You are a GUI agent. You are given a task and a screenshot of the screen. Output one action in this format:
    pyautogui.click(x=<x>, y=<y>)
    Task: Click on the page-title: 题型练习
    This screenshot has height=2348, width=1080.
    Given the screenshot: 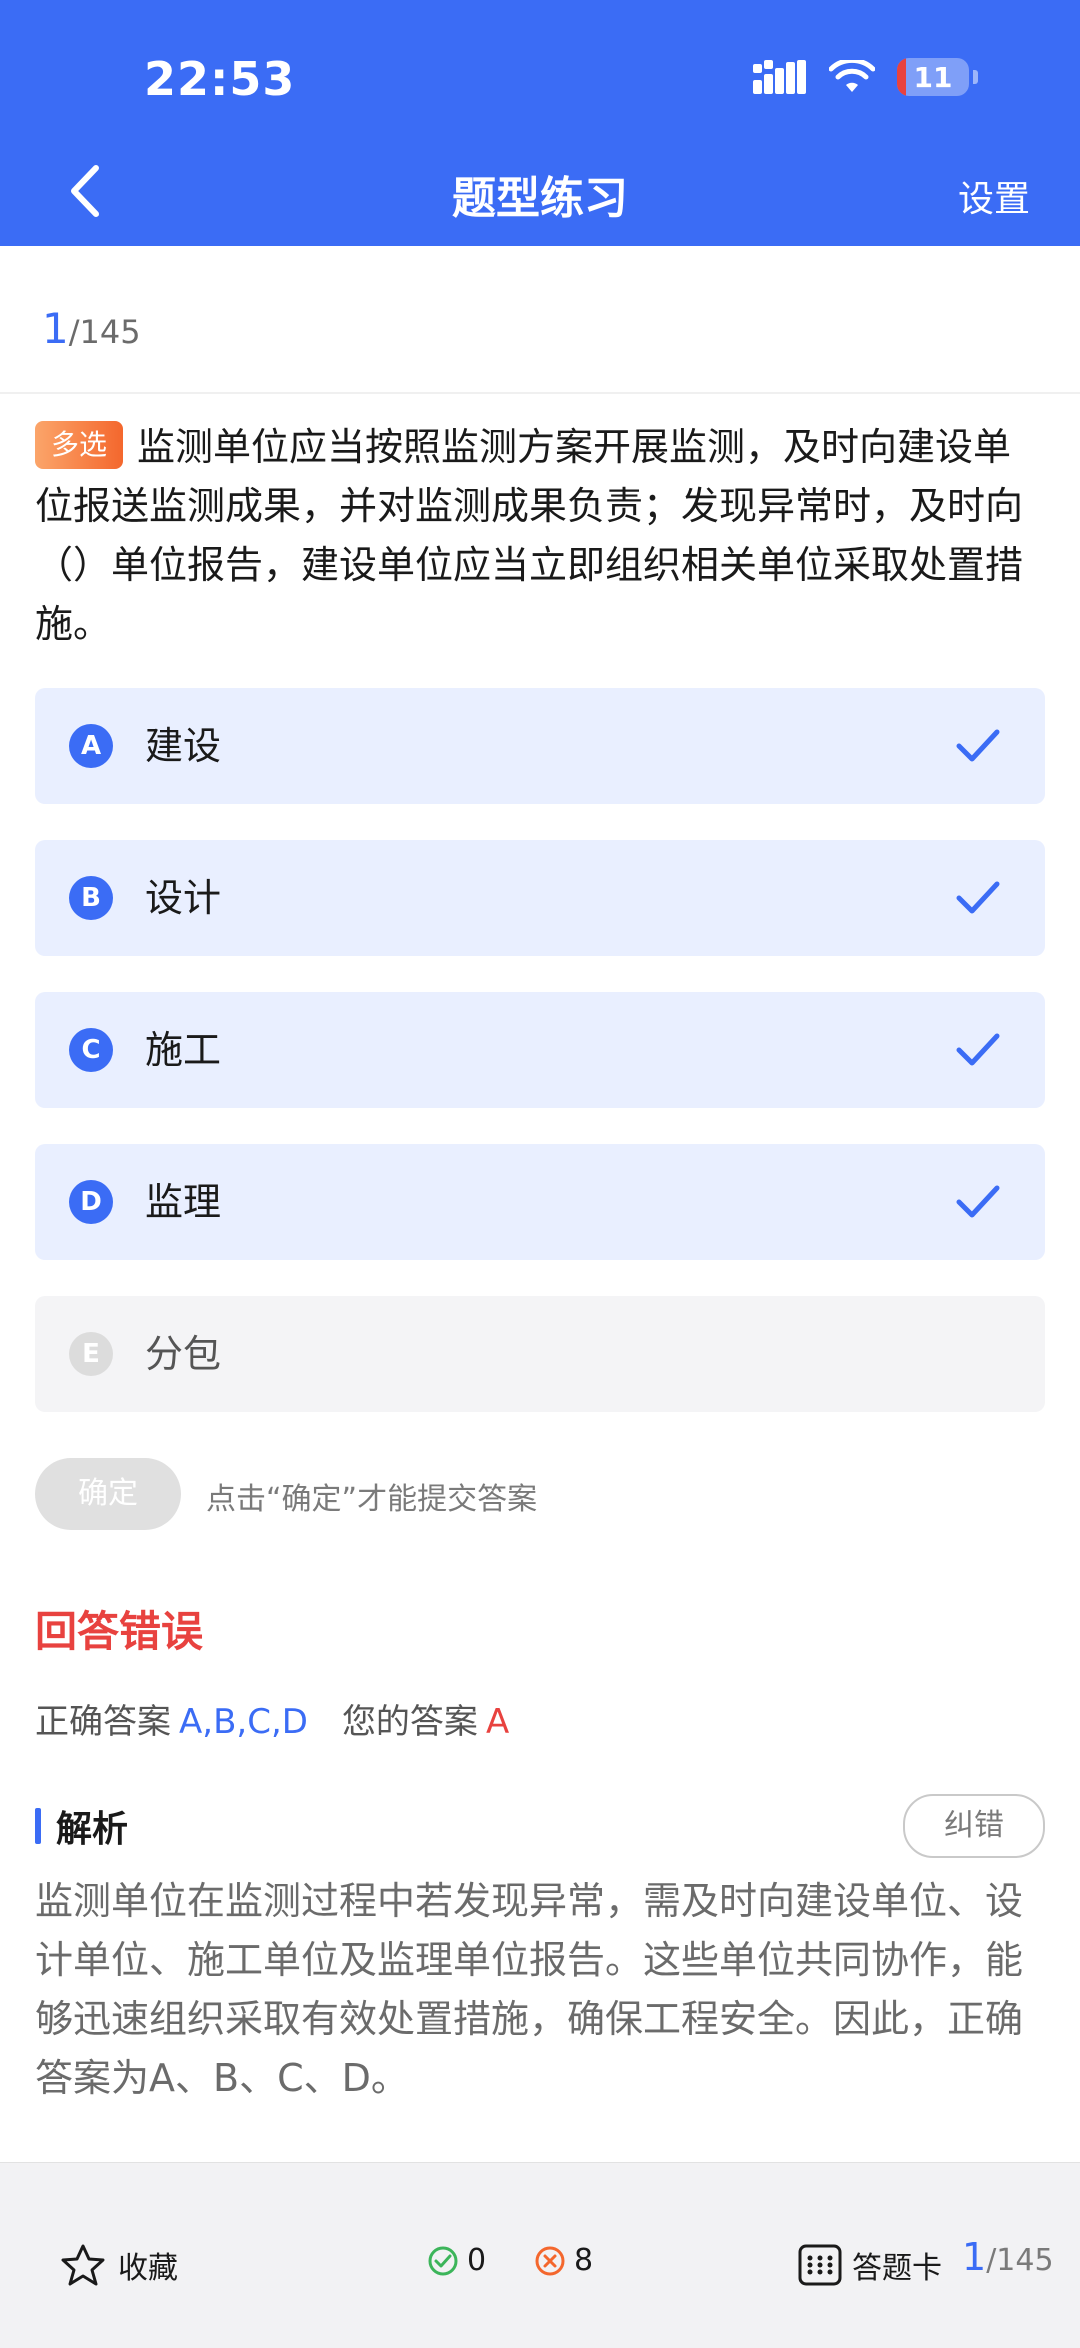 What is the action you would take?
    pyautogui.click(x=540, y=198)
    